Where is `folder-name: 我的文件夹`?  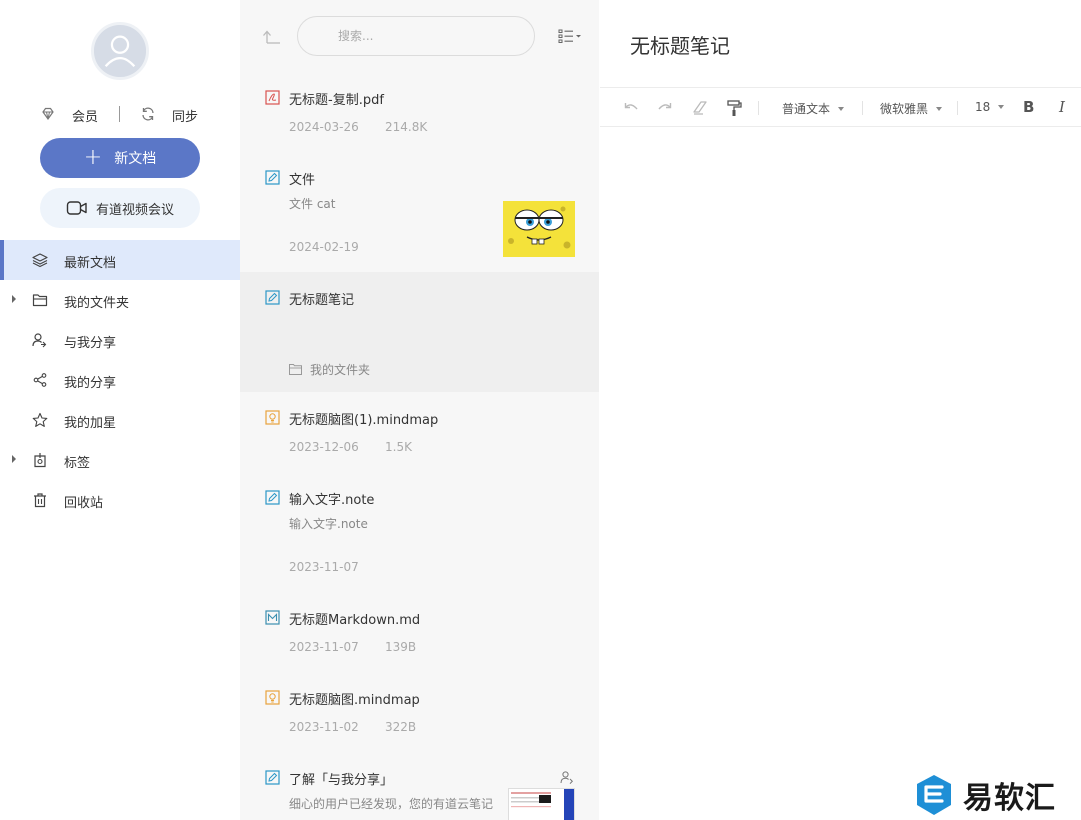
folder-name: 我的文件夹 is located at coordinates (340, 370).